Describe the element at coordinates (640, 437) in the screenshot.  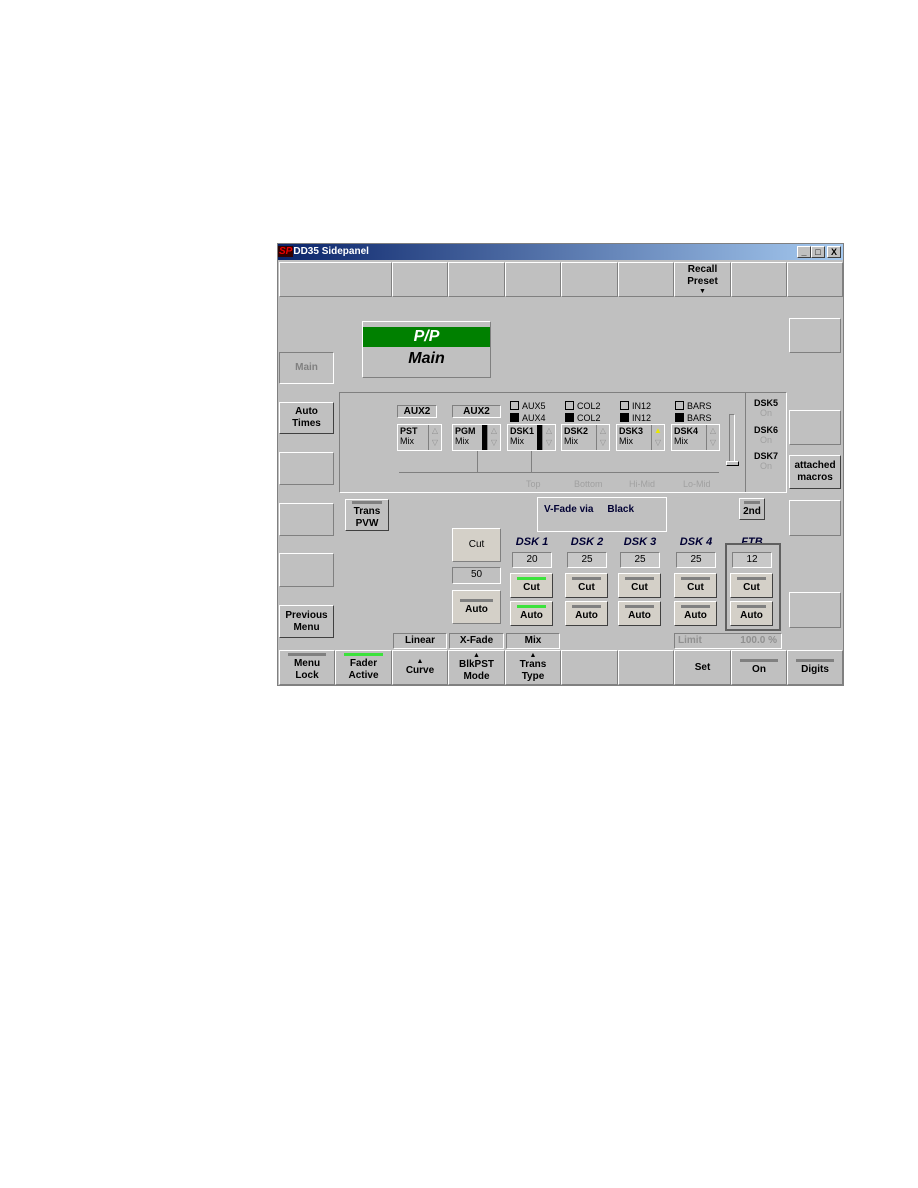
I see `dsk3-selector: DSK3 Mix ▲ ▽` at that location.